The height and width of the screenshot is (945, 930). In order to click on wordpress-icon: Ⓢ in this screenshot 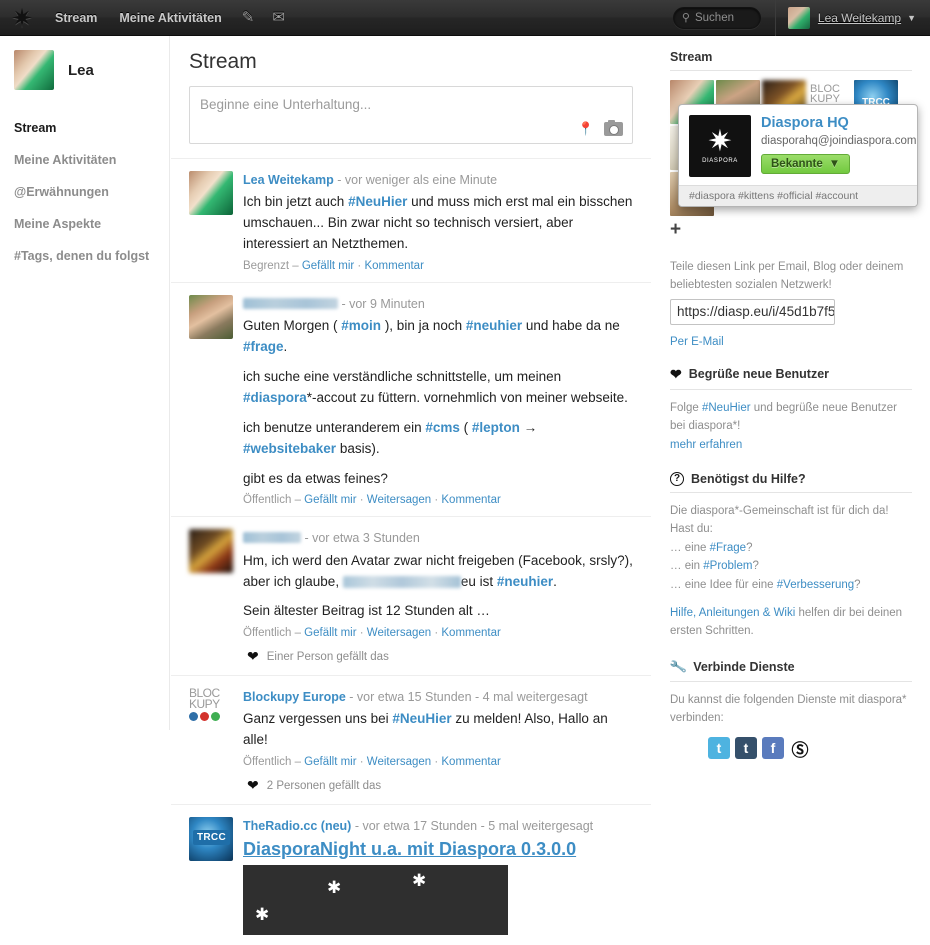, I will do `click(800, 748)`.